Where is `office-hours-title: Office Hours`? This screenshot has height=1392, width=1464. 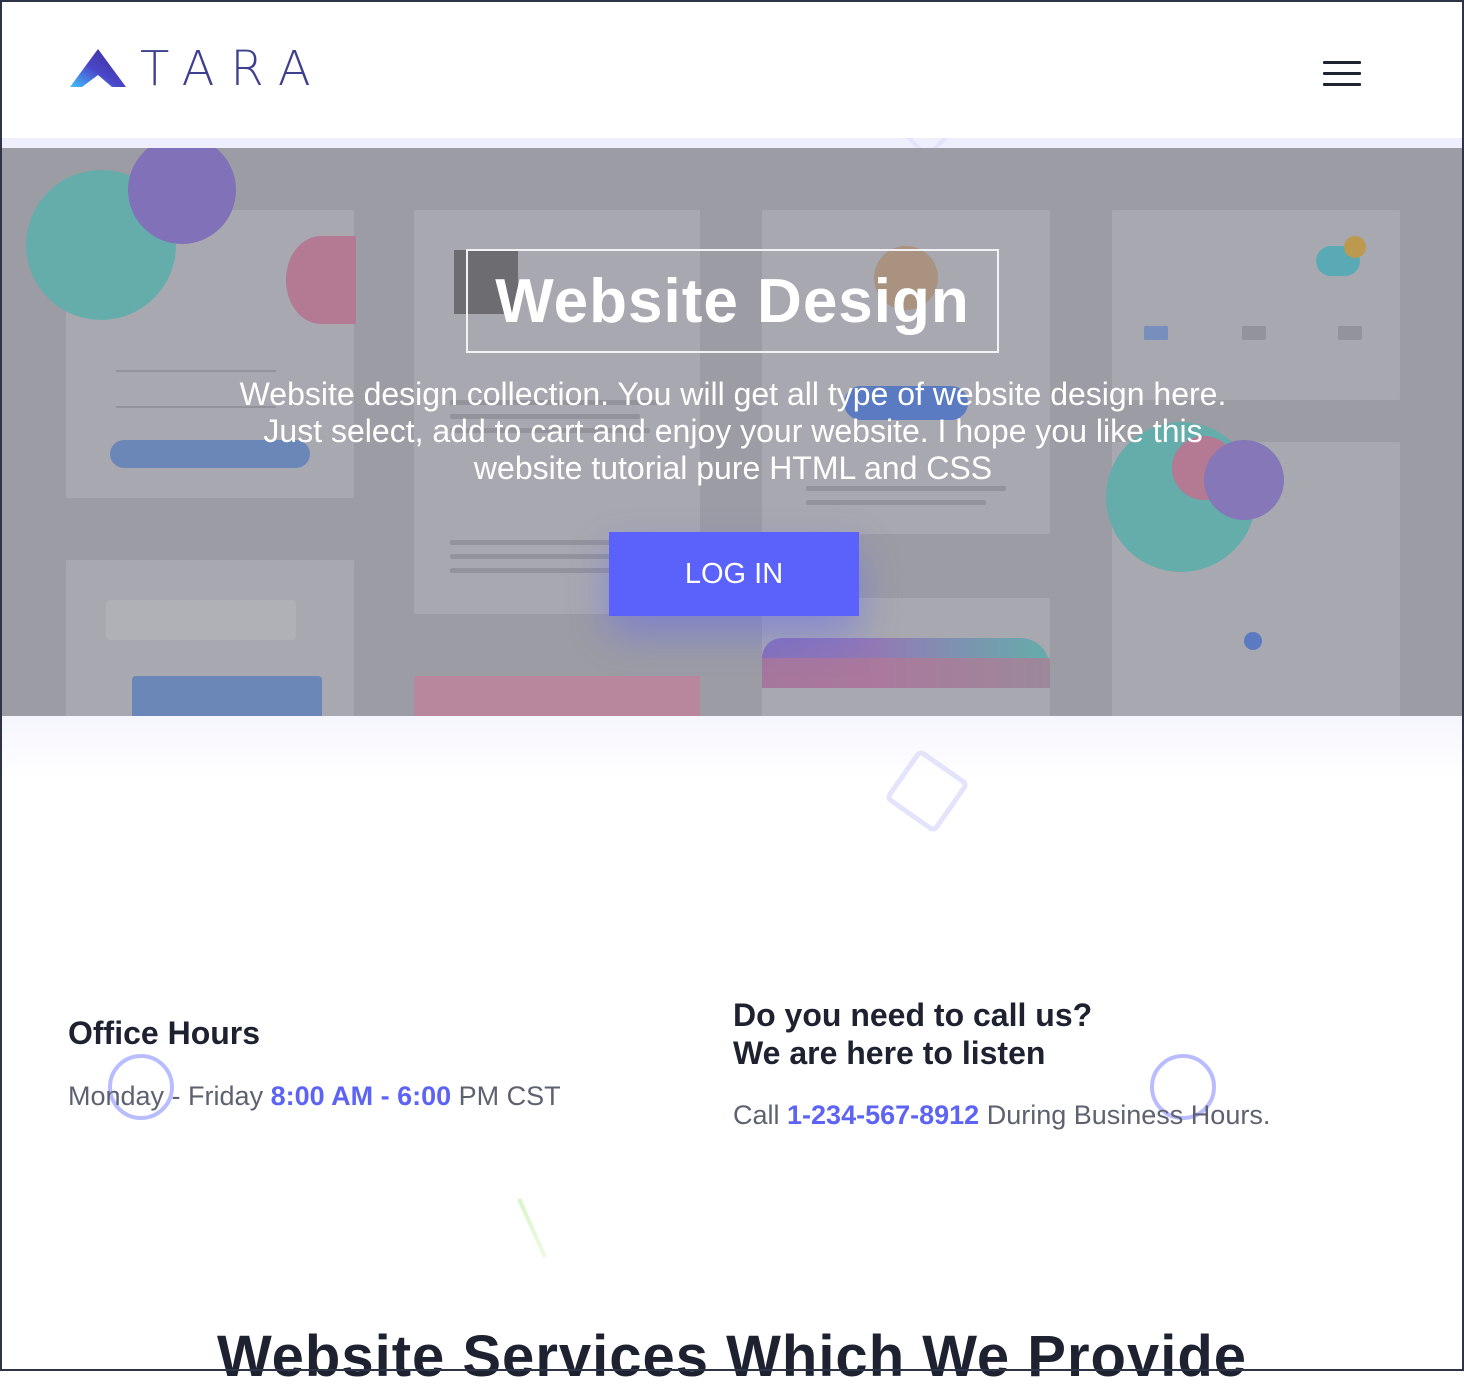 office-hours-title: Office Hours is located at coordinates (164, 1033).